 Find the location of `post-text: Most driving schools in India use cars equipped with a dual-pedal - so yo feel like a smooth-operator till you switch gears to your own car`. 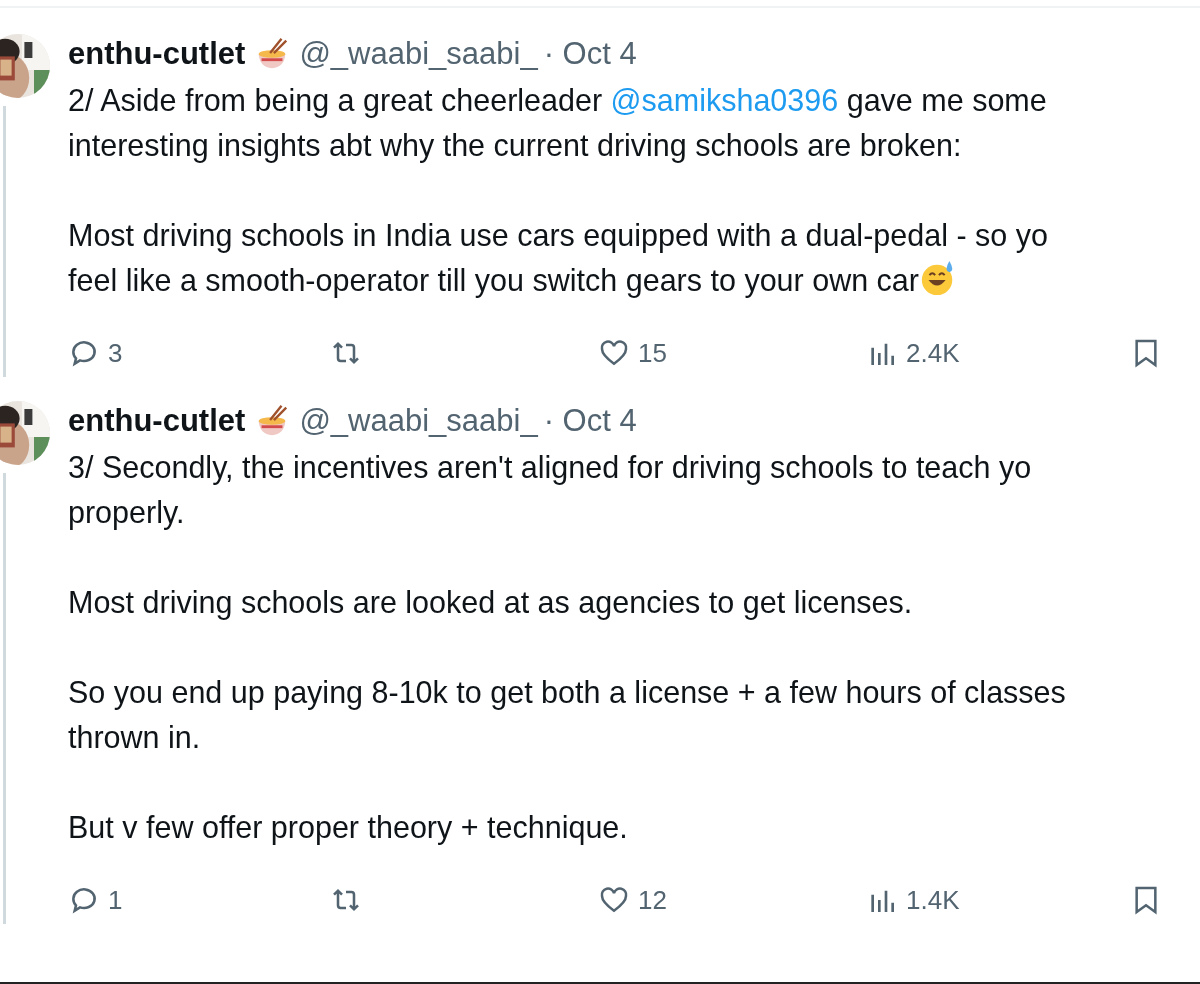

post-text: Most driving schools in India use cars equipped with a dual-pedal - so yo feel like a smooth-operator till you switch gears to your own car is located at coordinates (558, 258).